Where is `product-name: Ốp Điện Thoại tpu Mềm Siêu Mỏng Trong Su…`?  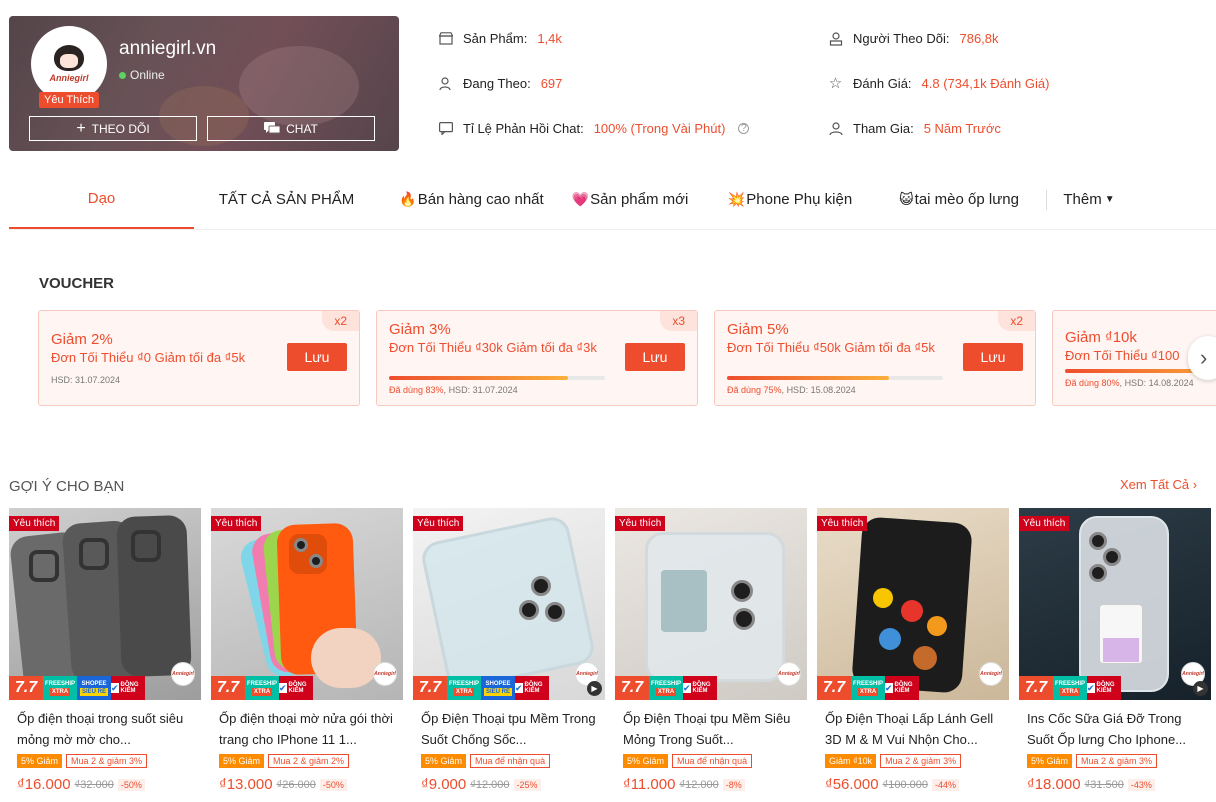
product-name: Ốp Điện Thoại tpu Mềm Siêu Mỏng Trong Su… is located at coordinates (712, 729).